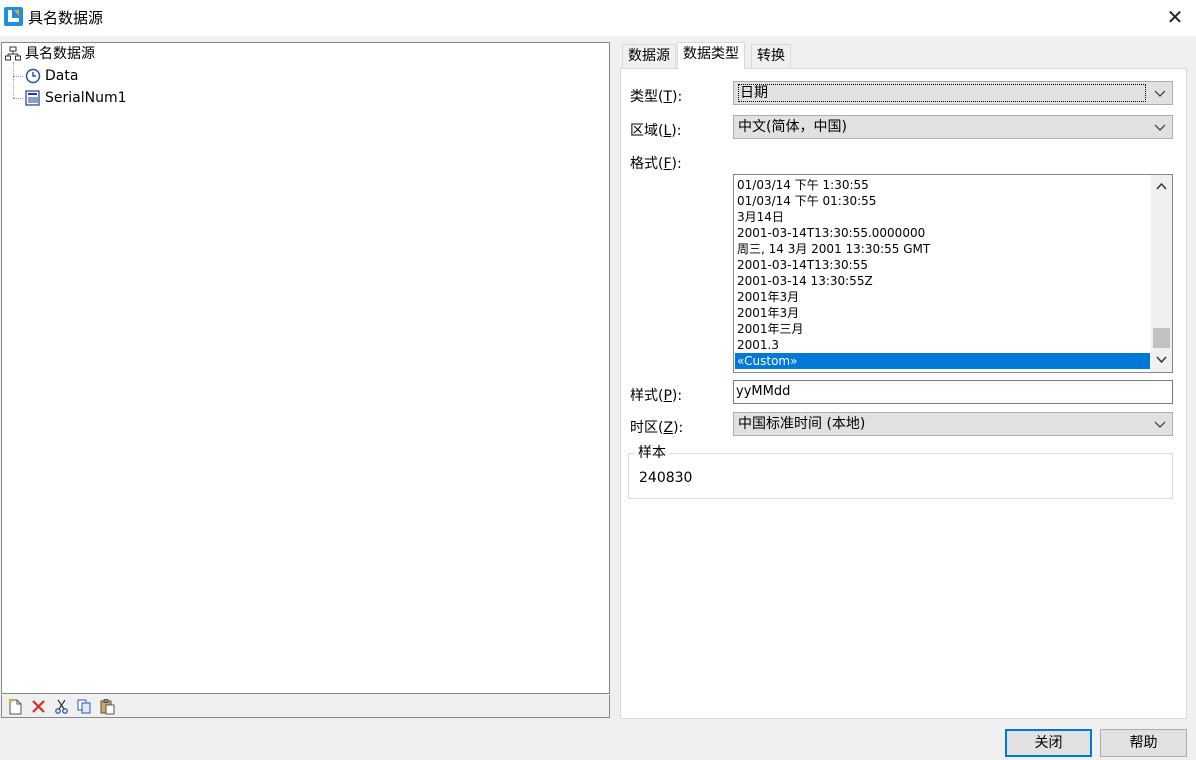  Describe the element at coordinates (32, 98) in the screenshot. I see `serial-number-icon` at that location.